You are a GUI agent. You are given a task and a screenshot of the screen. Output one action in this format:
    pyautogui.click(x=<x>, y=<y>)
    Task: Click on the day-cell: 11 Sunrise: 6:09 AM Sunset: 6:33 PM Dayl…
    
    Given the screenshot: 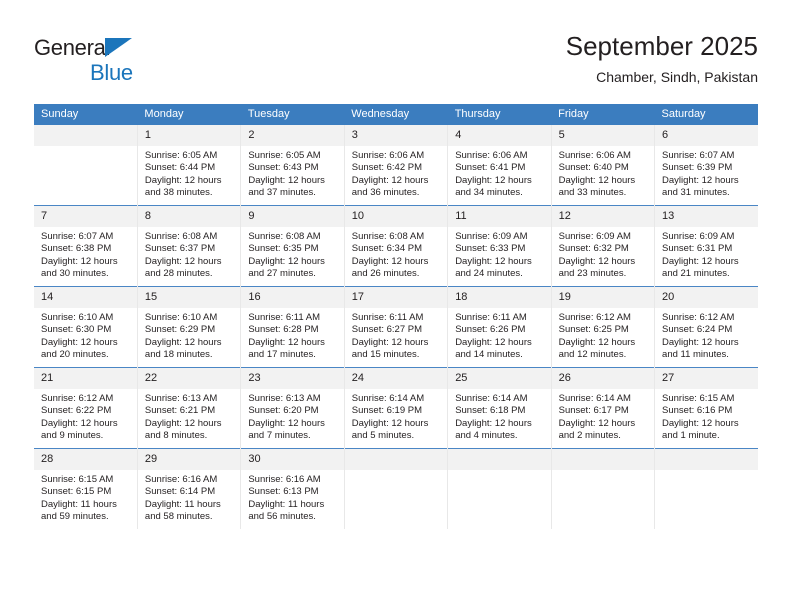 What is the action you would take?
    pyautogui.click(x=499, y=246)
    